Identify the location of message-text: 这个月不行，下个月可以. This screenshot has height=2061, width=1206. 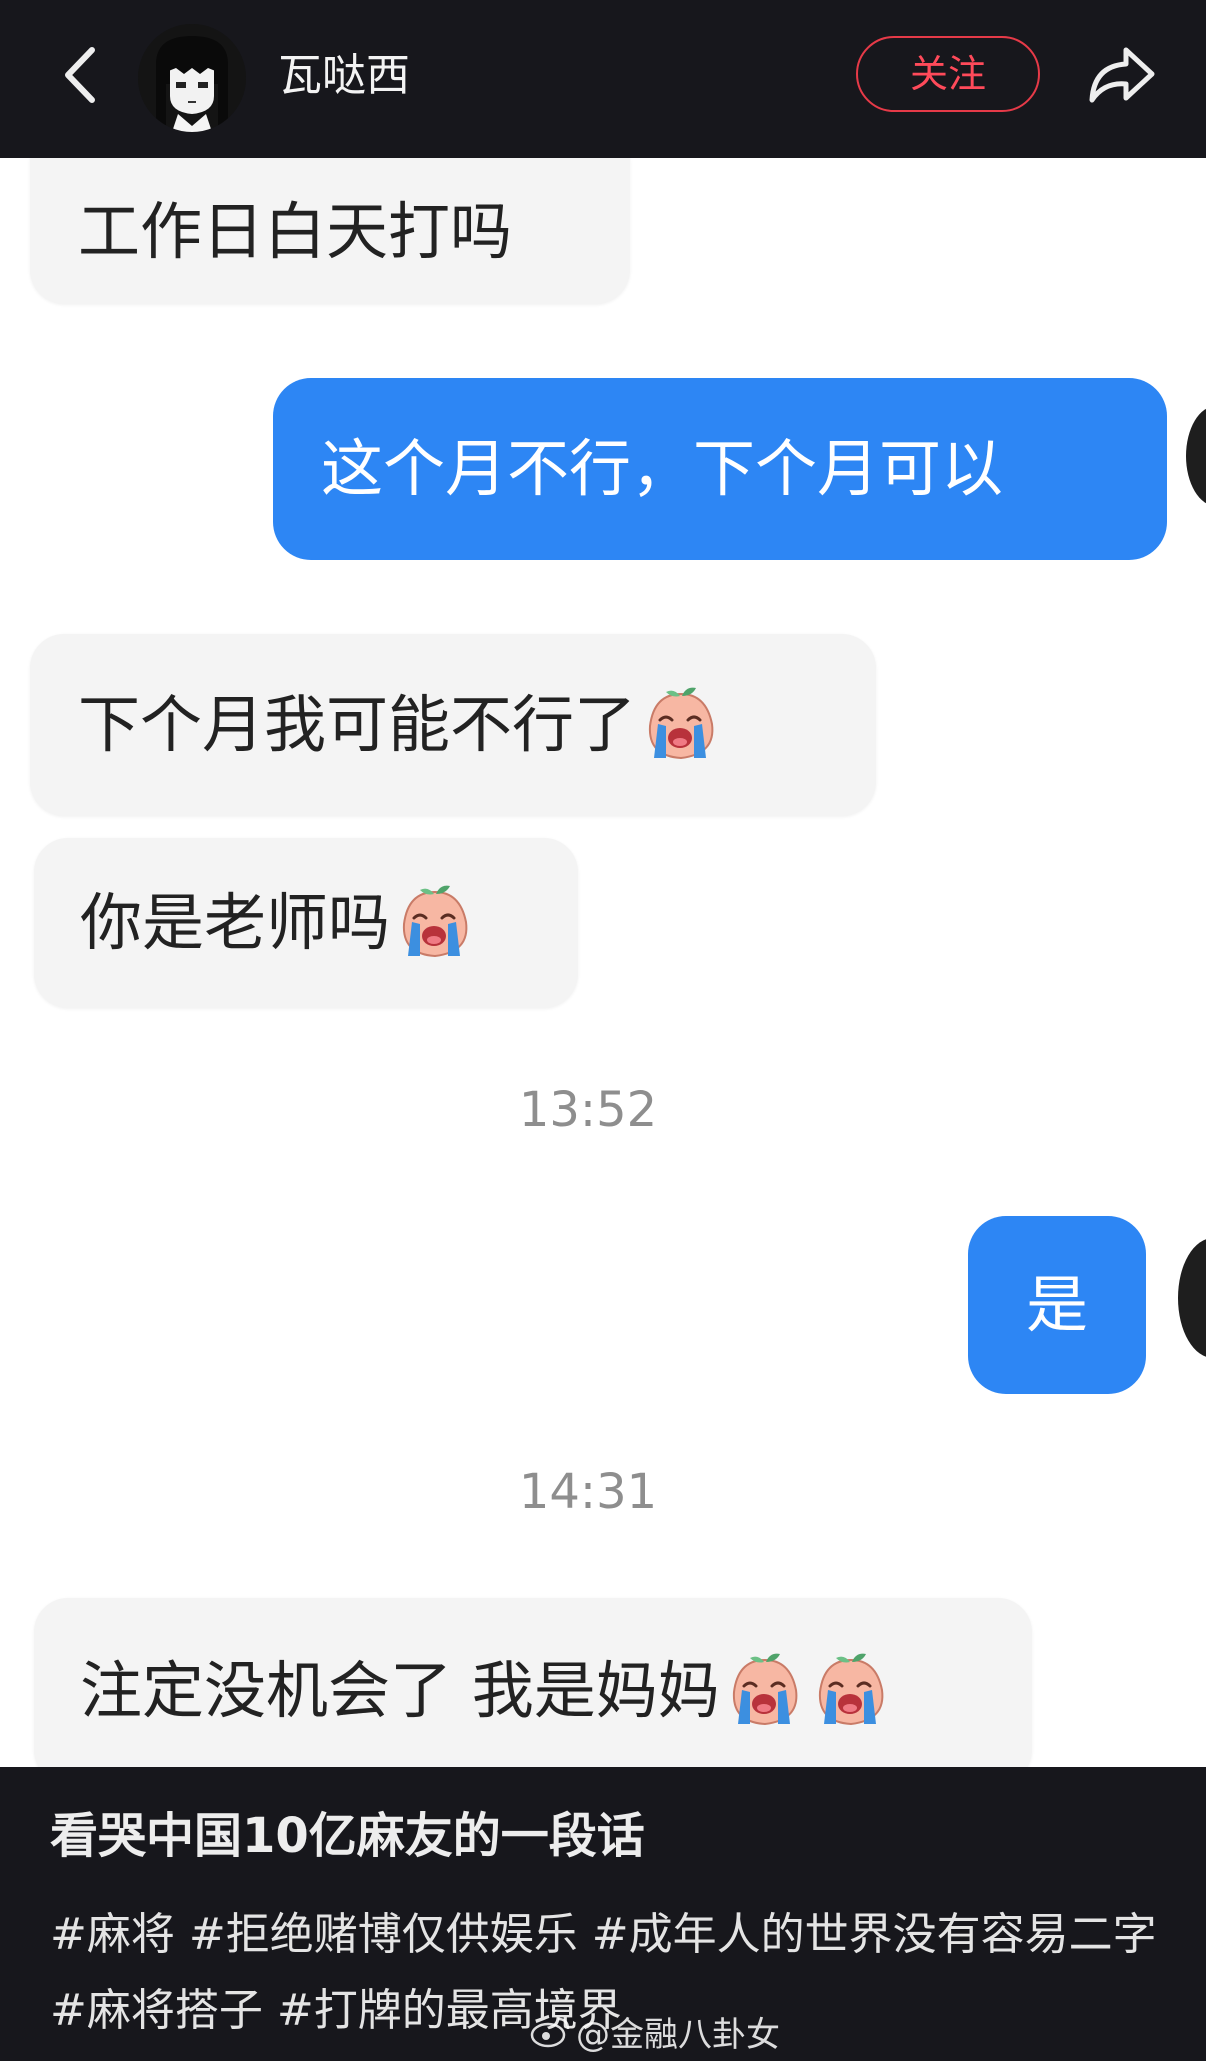
(662, 468).